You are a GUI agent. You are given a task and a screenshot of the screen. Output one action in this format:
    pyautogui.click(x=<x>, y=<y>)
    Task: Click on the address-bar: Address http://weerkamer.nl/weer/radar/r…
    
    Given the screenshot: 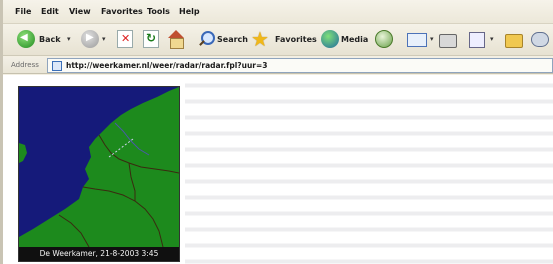 What is the action you would take?
    pyautogui.click(x=278, y=65)
    